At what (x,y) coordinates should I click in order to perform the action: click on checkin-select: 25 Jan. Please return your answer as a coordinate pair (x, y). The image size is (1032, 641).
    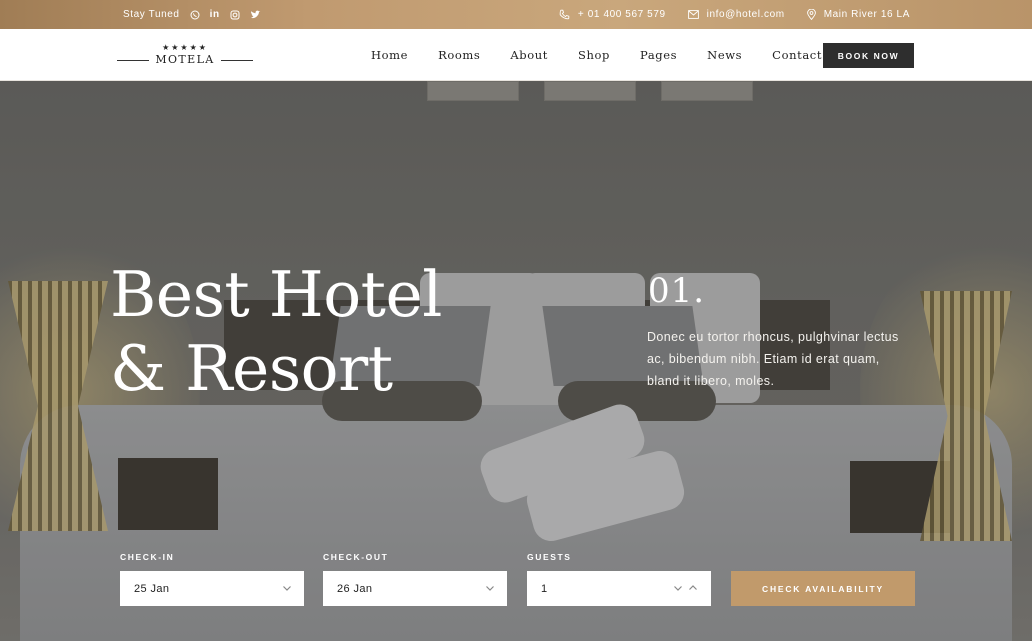
    Looking at the image, I should click on (212, 588).